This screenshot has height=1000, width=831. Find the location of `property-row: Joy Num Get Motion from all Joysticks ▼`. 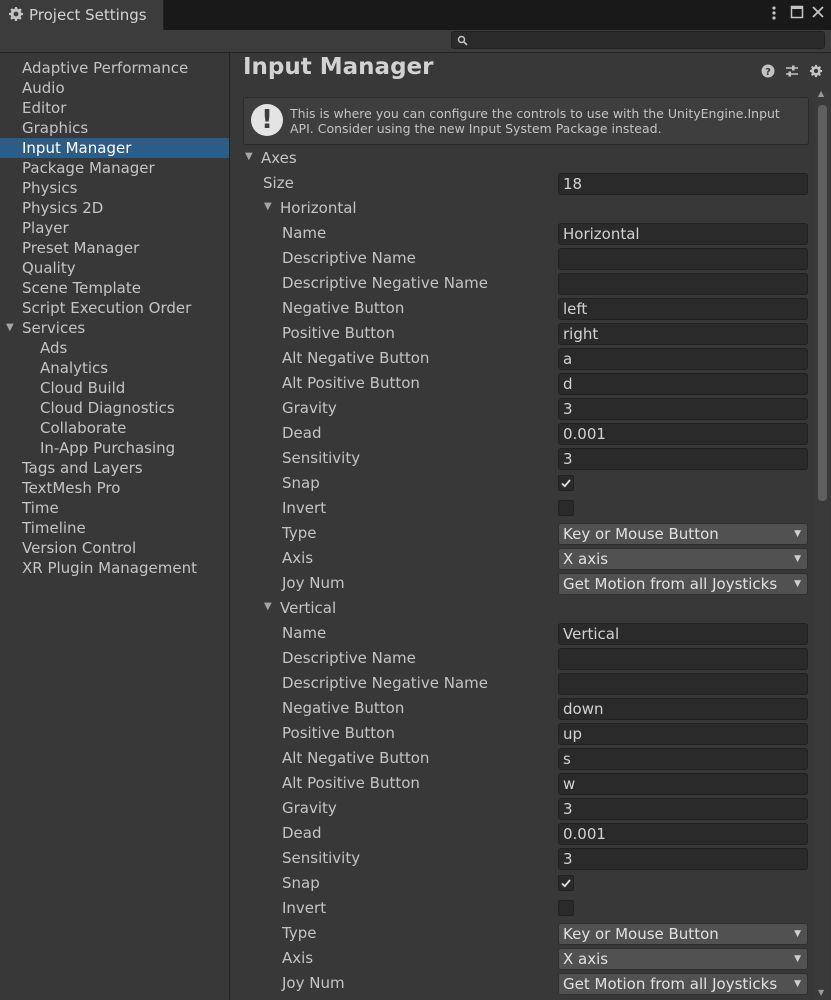

property-row: Joy Num Get Motion from all Joysticks ▼ is located at coordinates (521, 583).